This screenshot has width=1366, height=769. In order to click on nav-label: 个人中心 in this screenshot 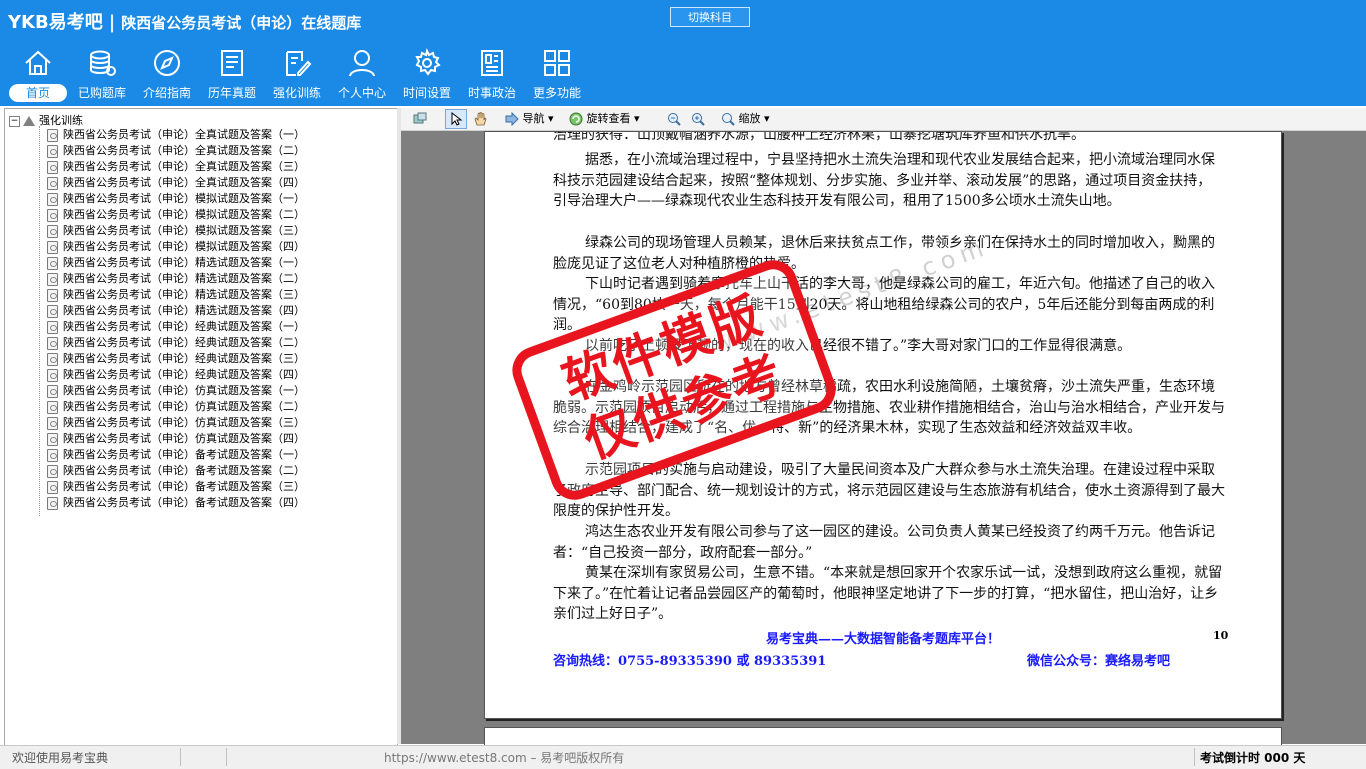, I will do `click(361, 93)`.